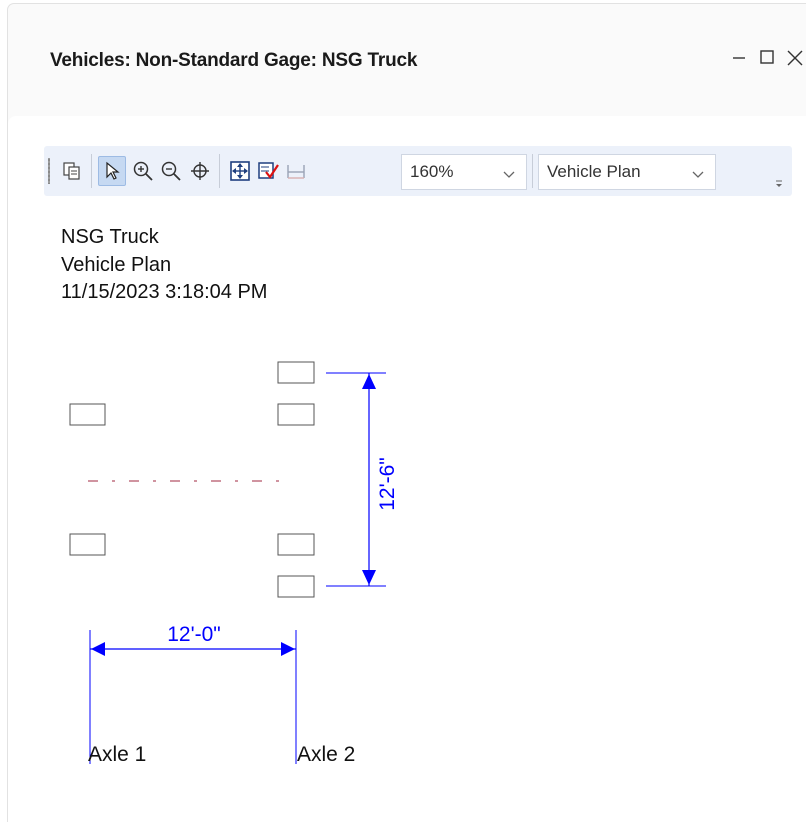 Image resolution: width=806 pixels, height=822 pixels. I want to click on tire-axle2-right-inner, so click(296, 544).